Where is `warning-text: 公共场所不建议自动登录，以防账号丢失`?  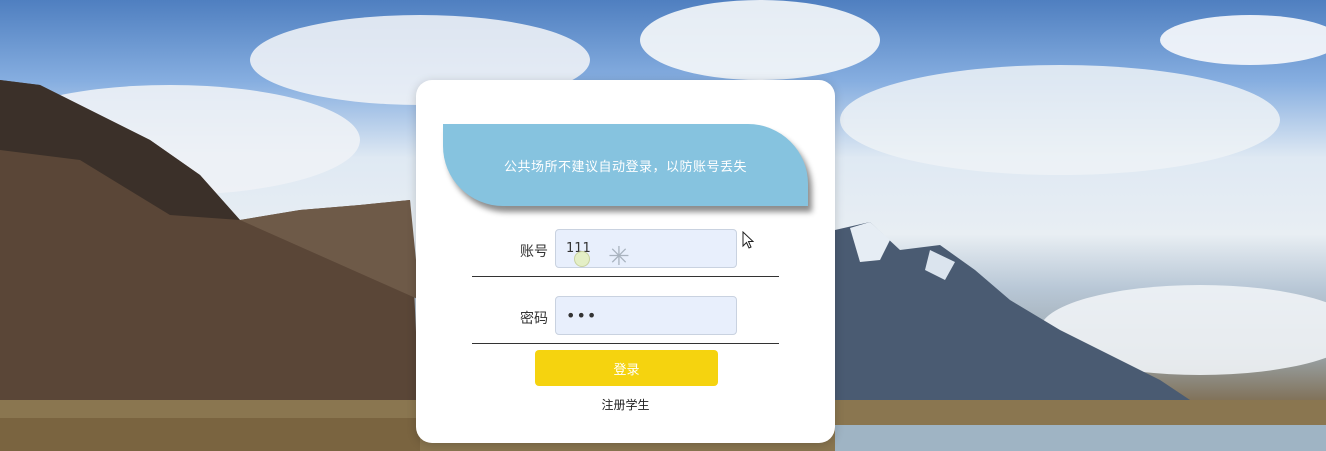 warning-text: 公共场所不建议自动登录，以防账号丢失 is located at coordinates (625, 167).